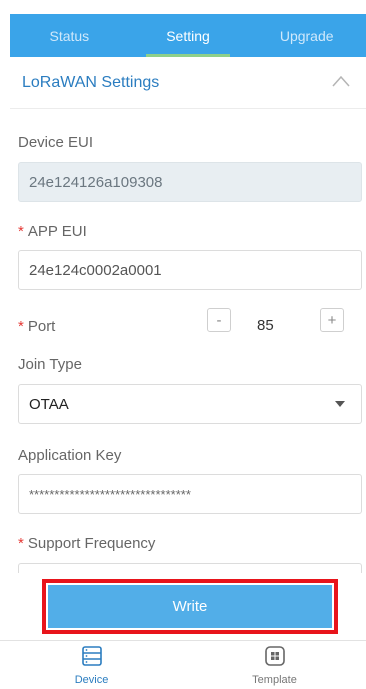  Describe the element at coordinates (110, 494) in the screenshot. I see `application-key-value: ********************************` at that location.